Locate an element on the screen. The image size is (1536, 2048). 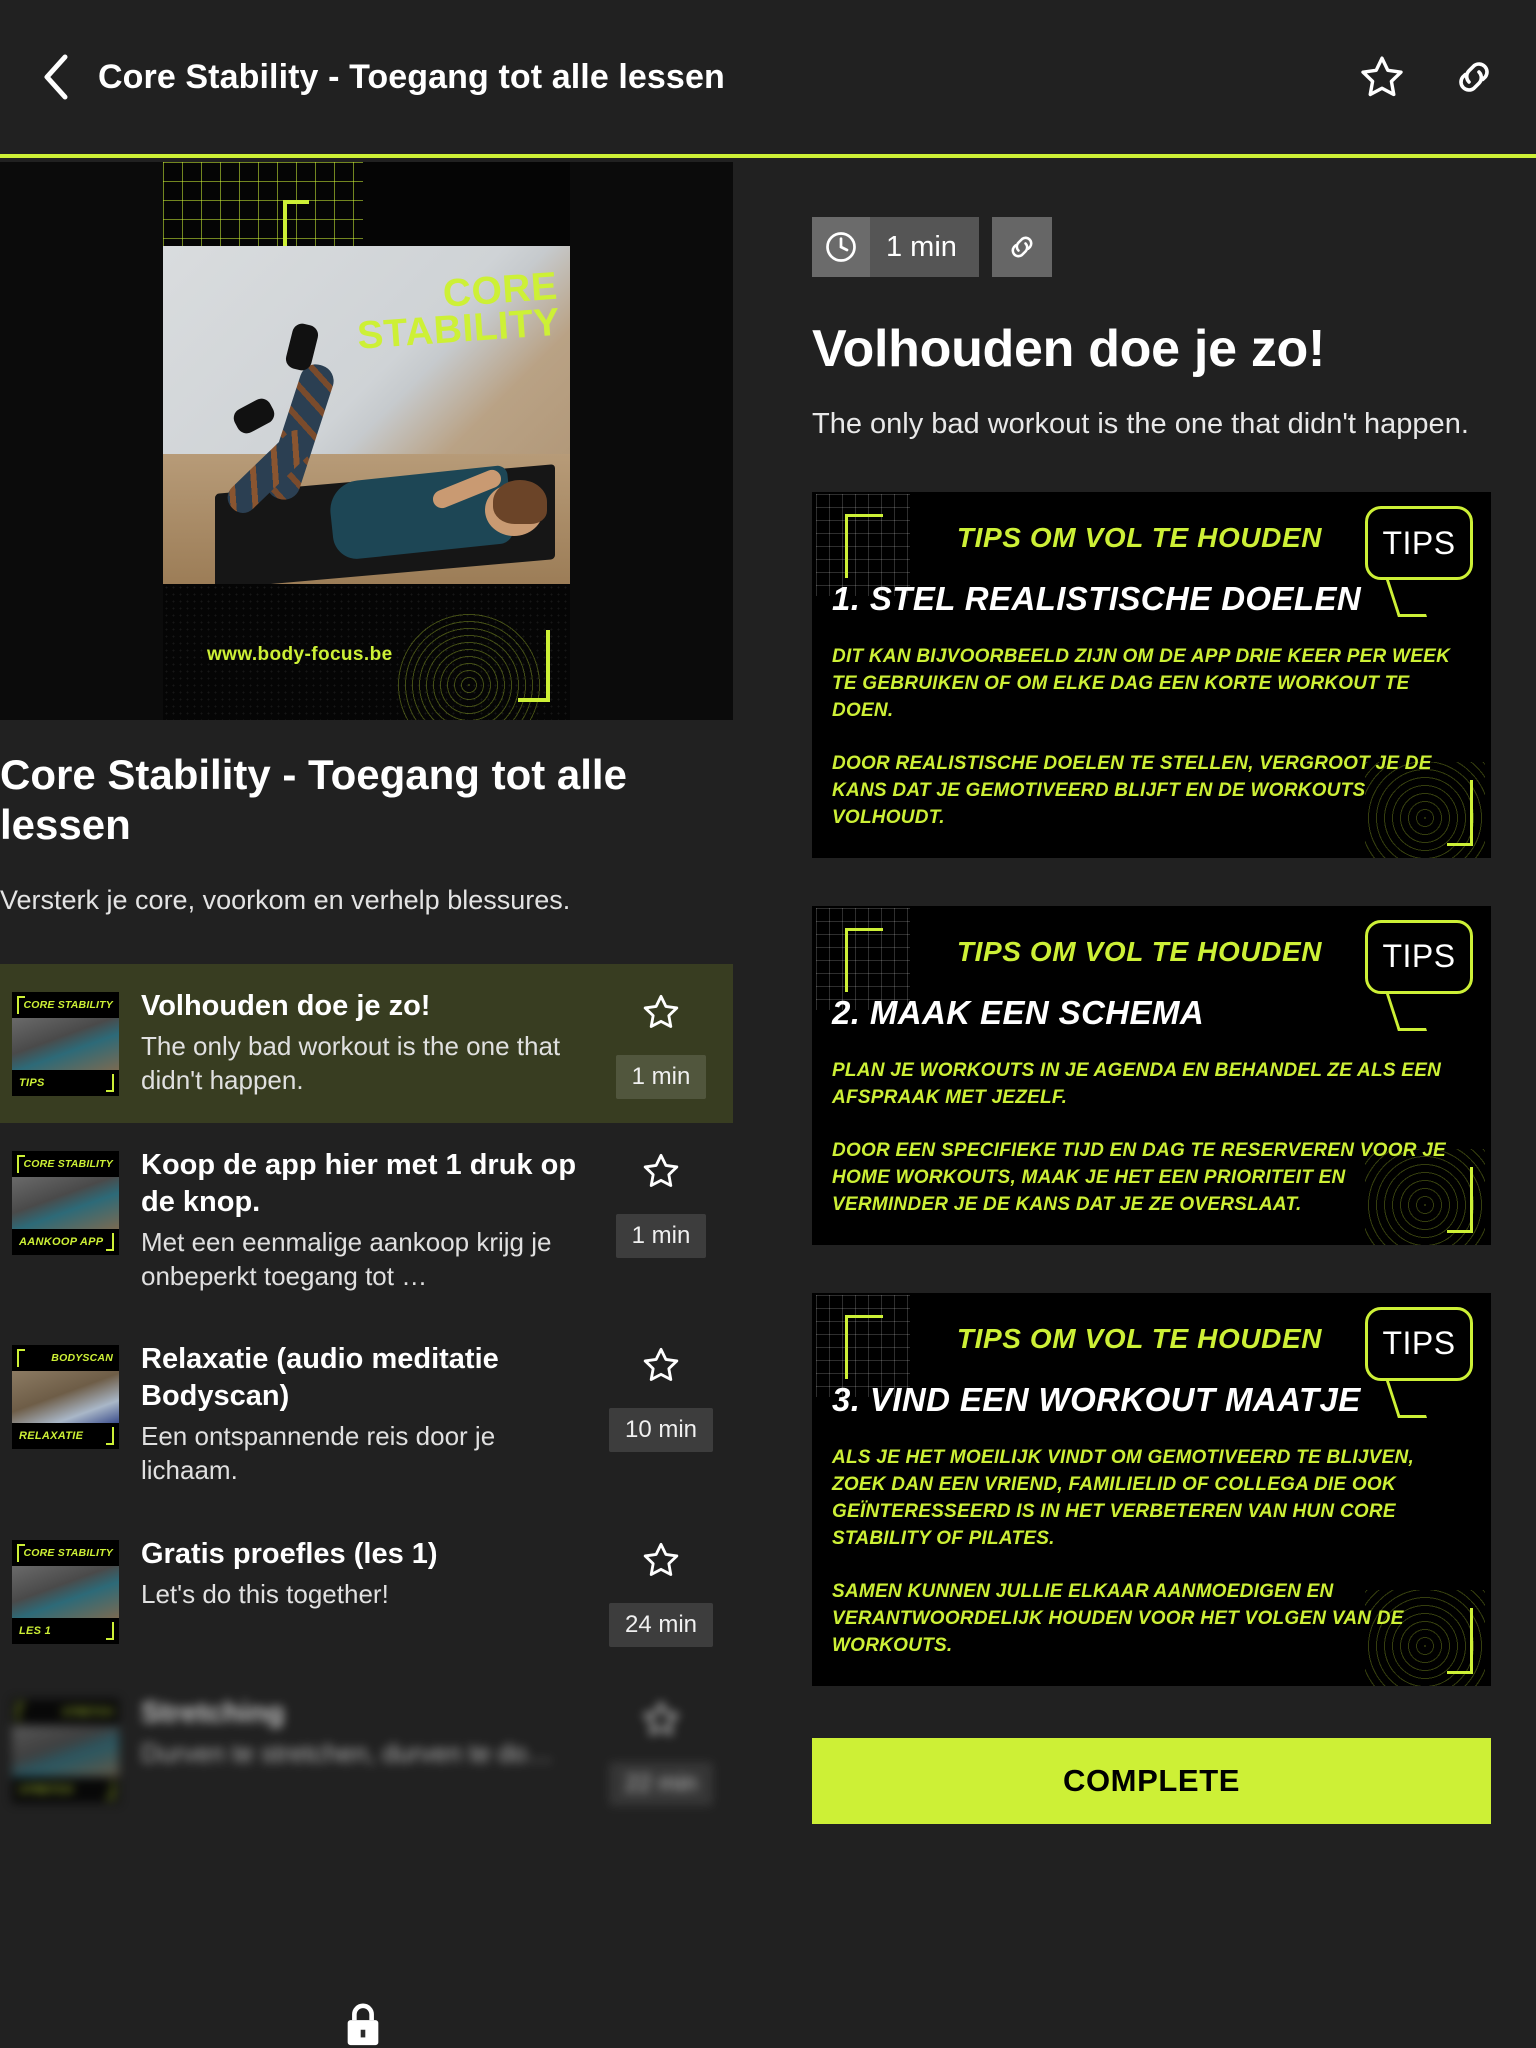
lesson-thumbnail: STRETCH STRETCH is located at coordinates (65, 1750).